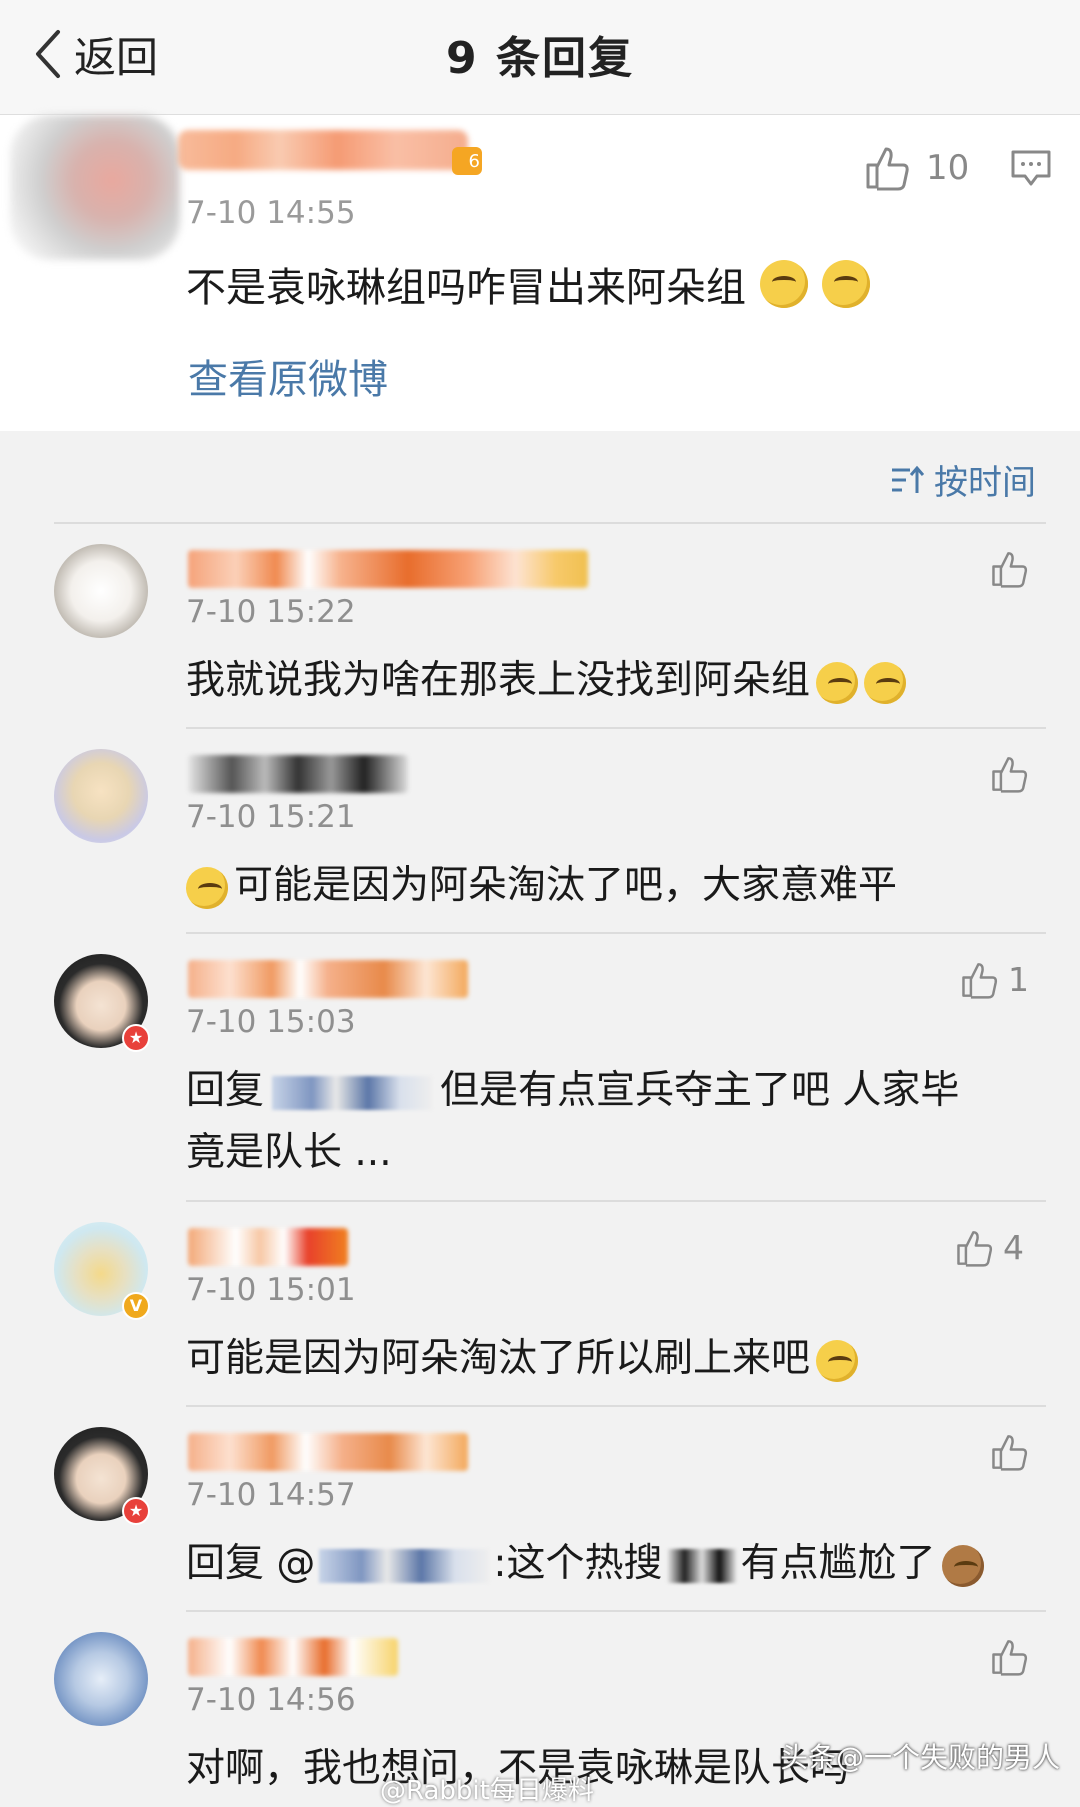 Image resolution: width=1080 pixels, height=1807 pixels. Describe the element at coordinates (948, 168) in the screenshot. I see `like-count: 10` at that location.